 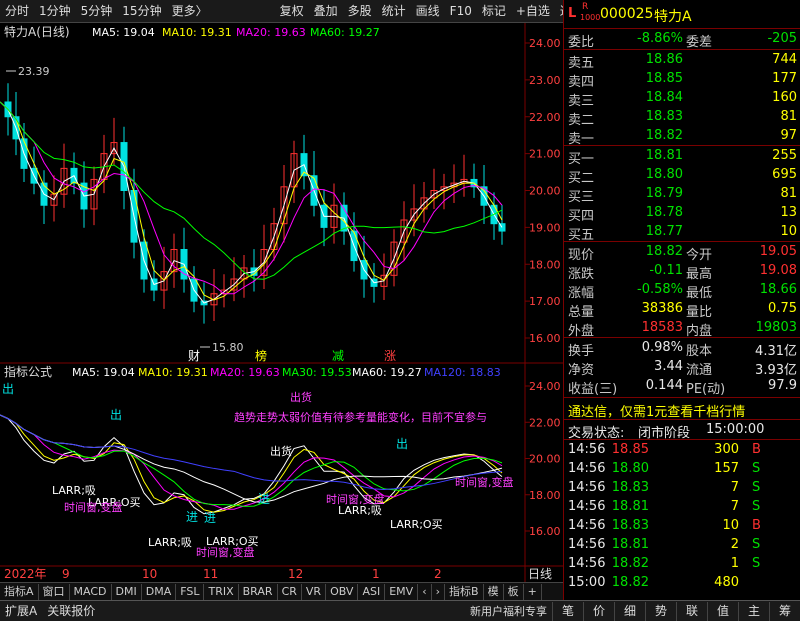 I want to click on indicator-tab: CR, so click(x=290, y=591).